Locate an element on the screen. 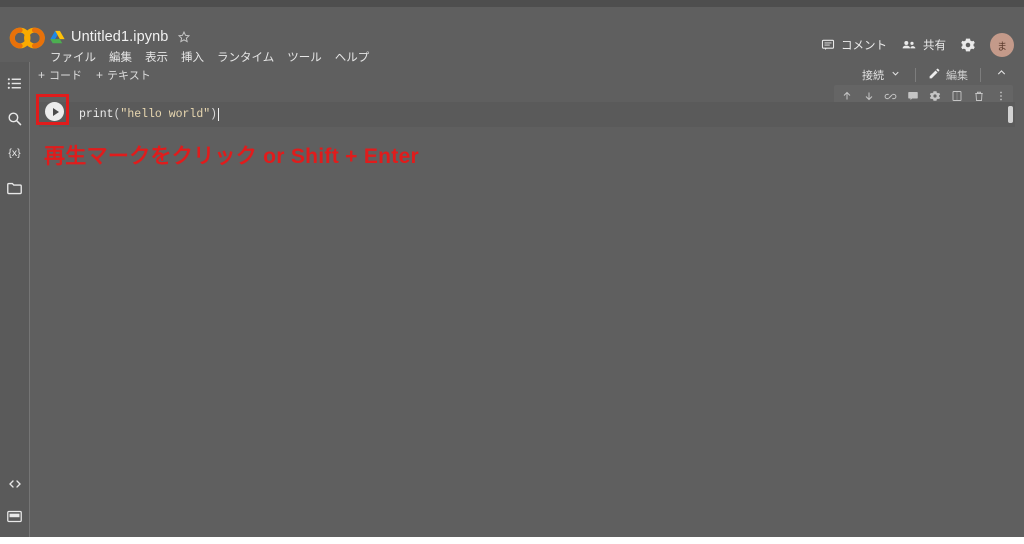  comment-button-label: コメント is located at coordinates (864, 46).